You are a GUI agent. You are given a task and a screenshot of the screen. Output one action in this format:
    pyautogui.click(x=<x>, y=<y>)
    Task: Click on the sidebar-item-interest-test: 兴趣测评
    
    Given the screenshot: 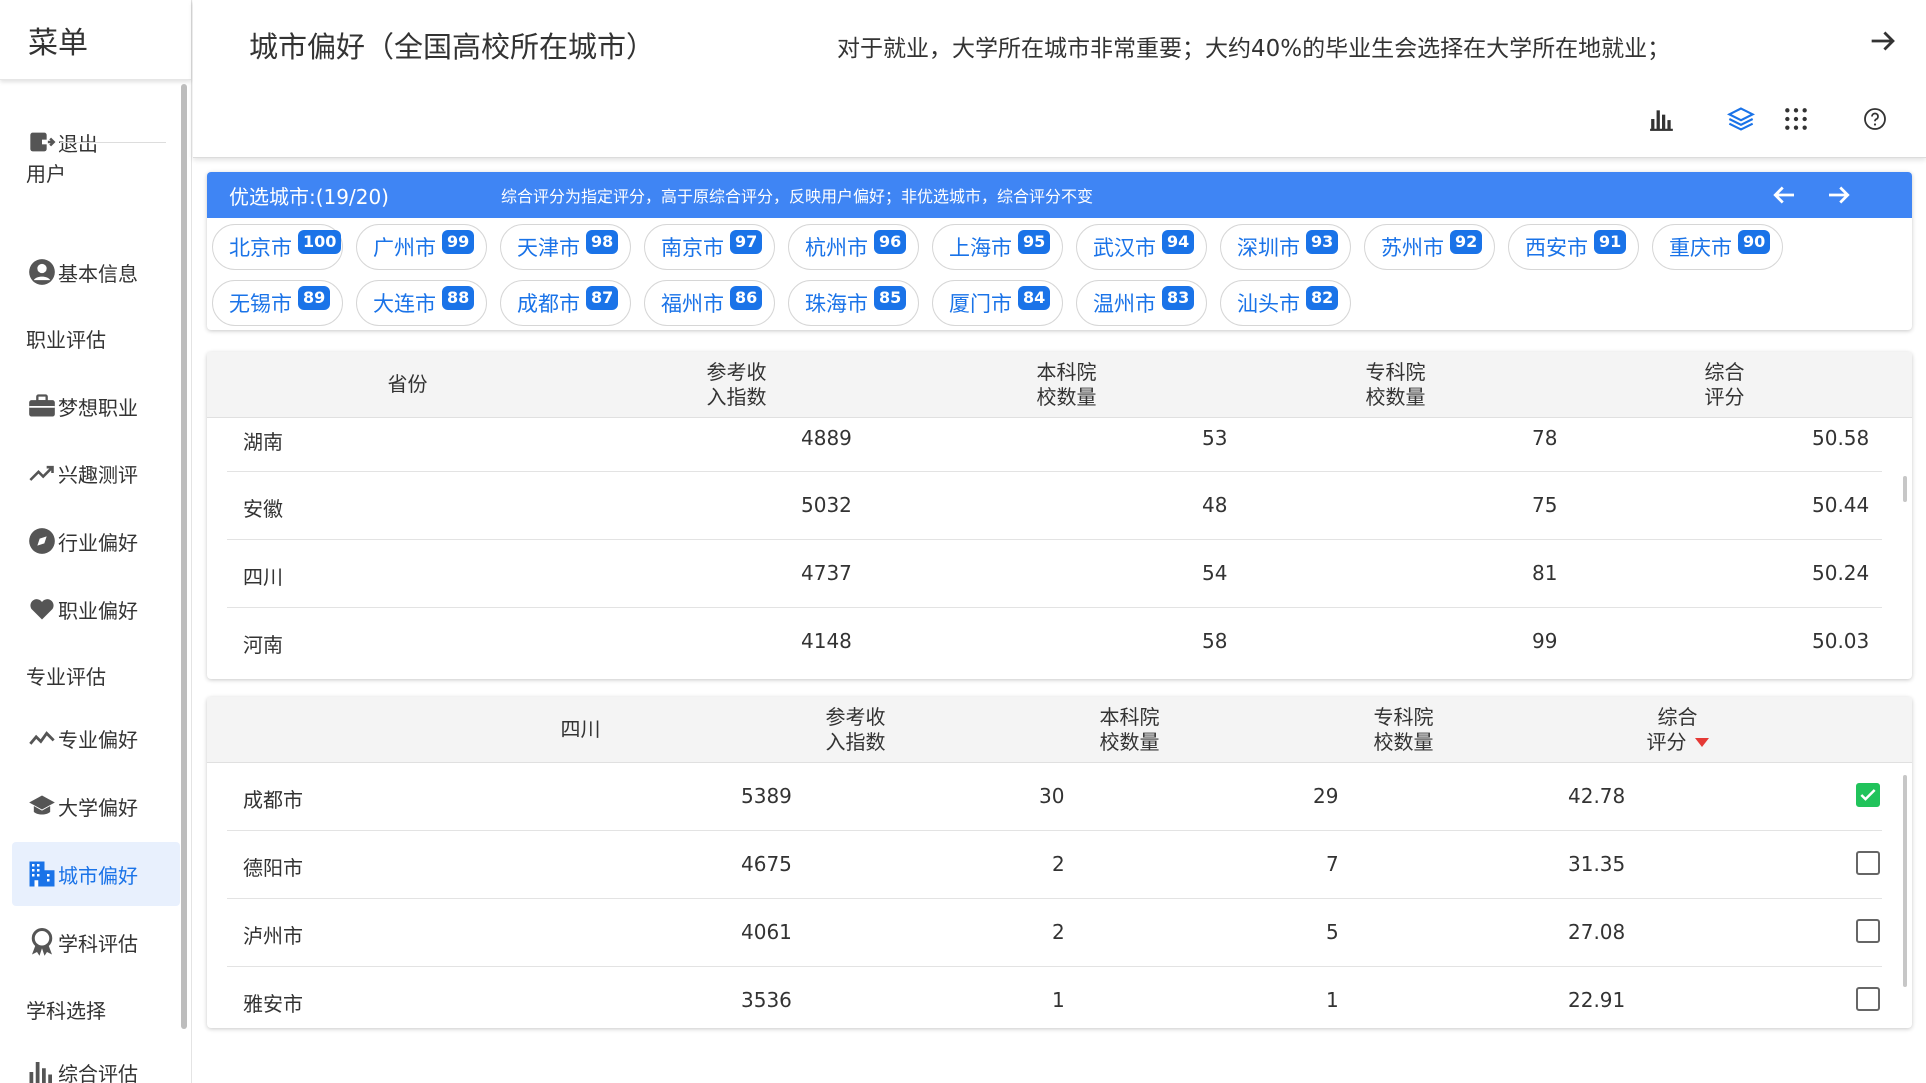 What is the action you would take?
    pyautogui.click(x=96, y=473)
    